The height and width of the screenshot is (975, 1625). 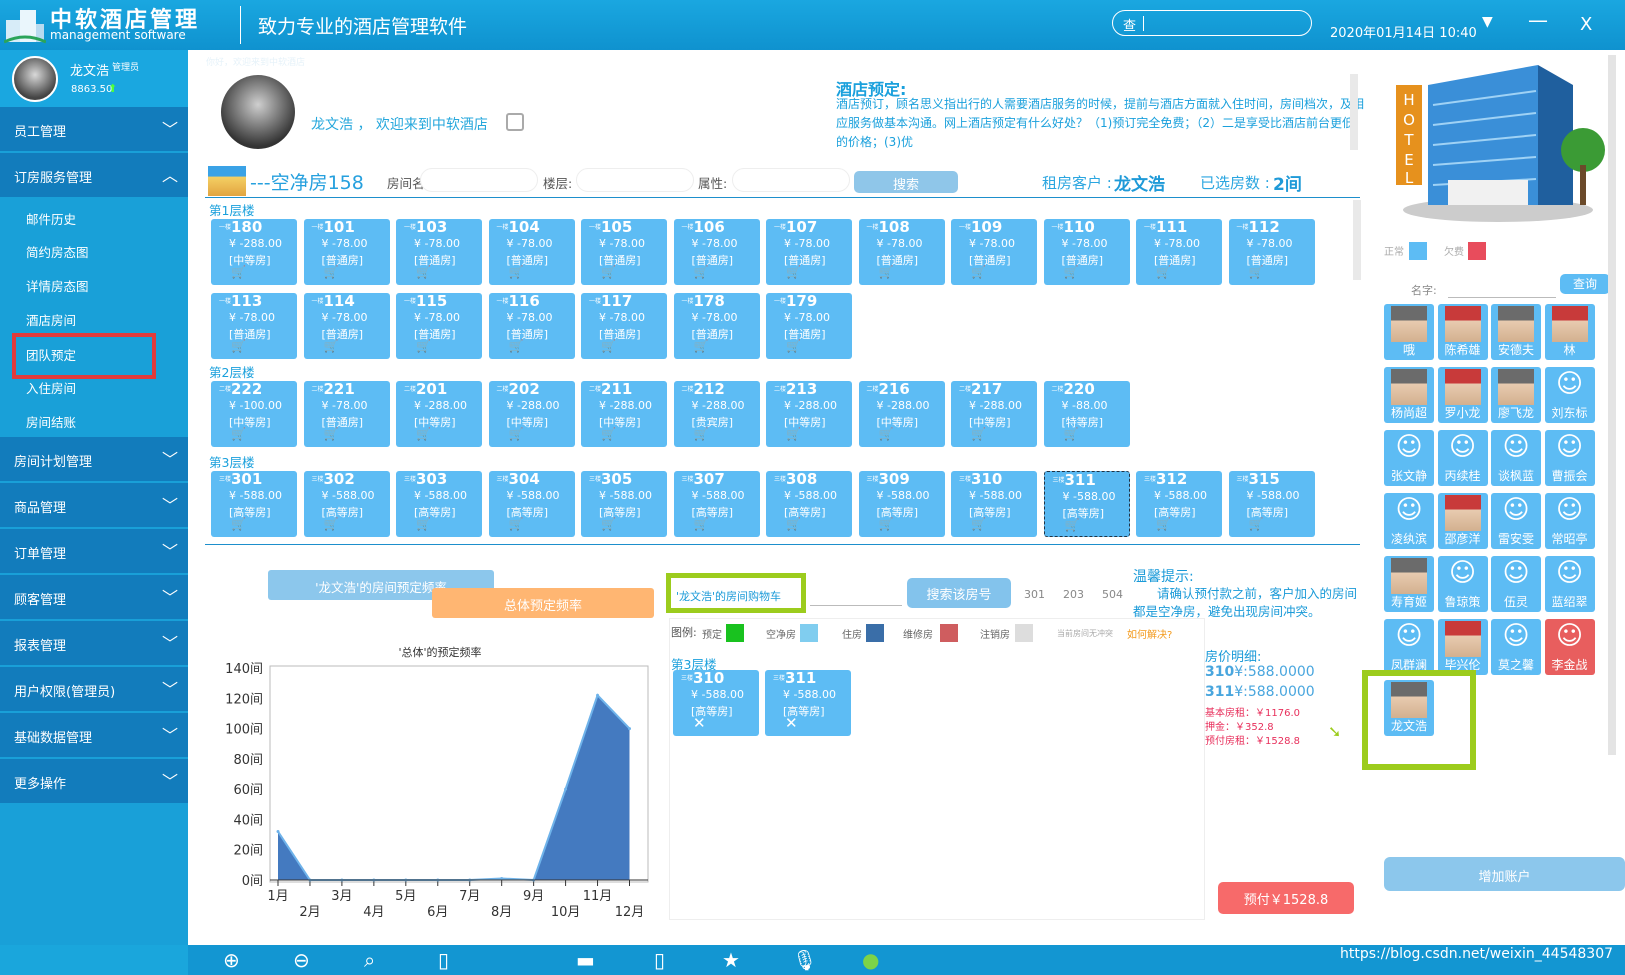 What do you see at coordinates (1516, 521) in the screenshot?
I see `user-card: ☺ 雷安雯` at bounding box center [1516, 521].